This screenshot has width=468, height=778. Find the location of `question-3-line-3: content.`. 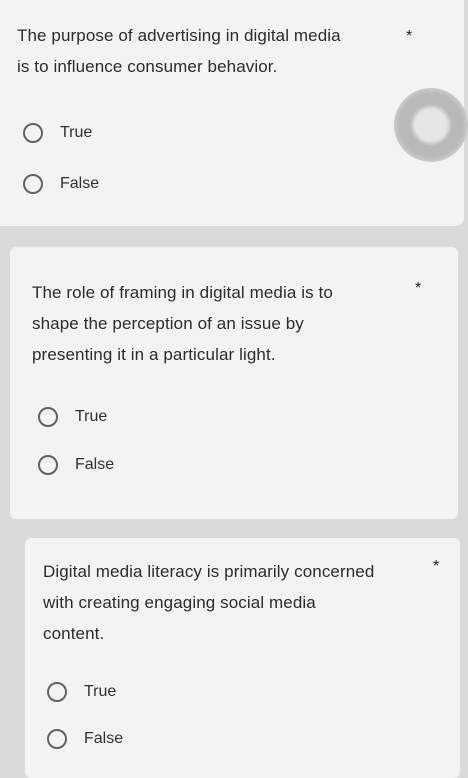

question-3-line-3: content. is located at coordinates (74, 633).